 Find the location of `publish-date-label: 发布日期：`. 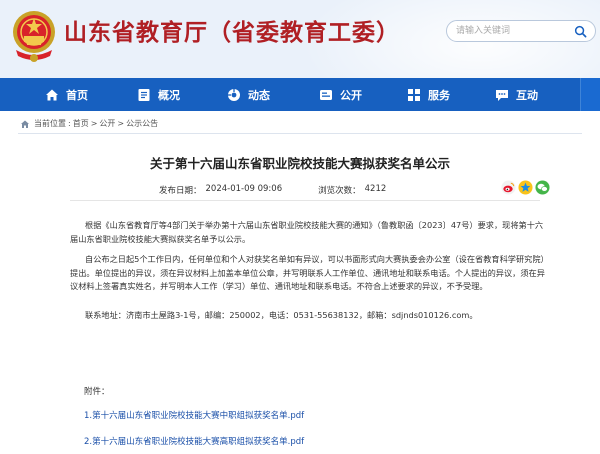

publish-date-label: 发布日期： is located at coordinates (180, 191).